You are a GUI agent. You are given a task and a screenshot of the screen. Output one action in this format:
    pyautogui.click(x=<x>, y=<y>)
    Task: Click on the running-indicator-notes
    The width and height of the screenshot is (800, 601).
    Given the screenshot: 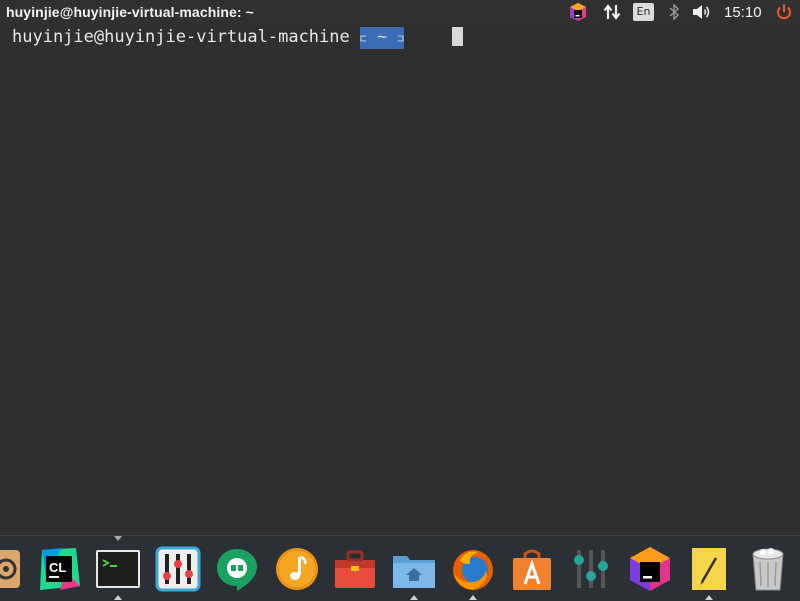 What is the action you would take?
    pyautogui.click(x=709, y=597)
    